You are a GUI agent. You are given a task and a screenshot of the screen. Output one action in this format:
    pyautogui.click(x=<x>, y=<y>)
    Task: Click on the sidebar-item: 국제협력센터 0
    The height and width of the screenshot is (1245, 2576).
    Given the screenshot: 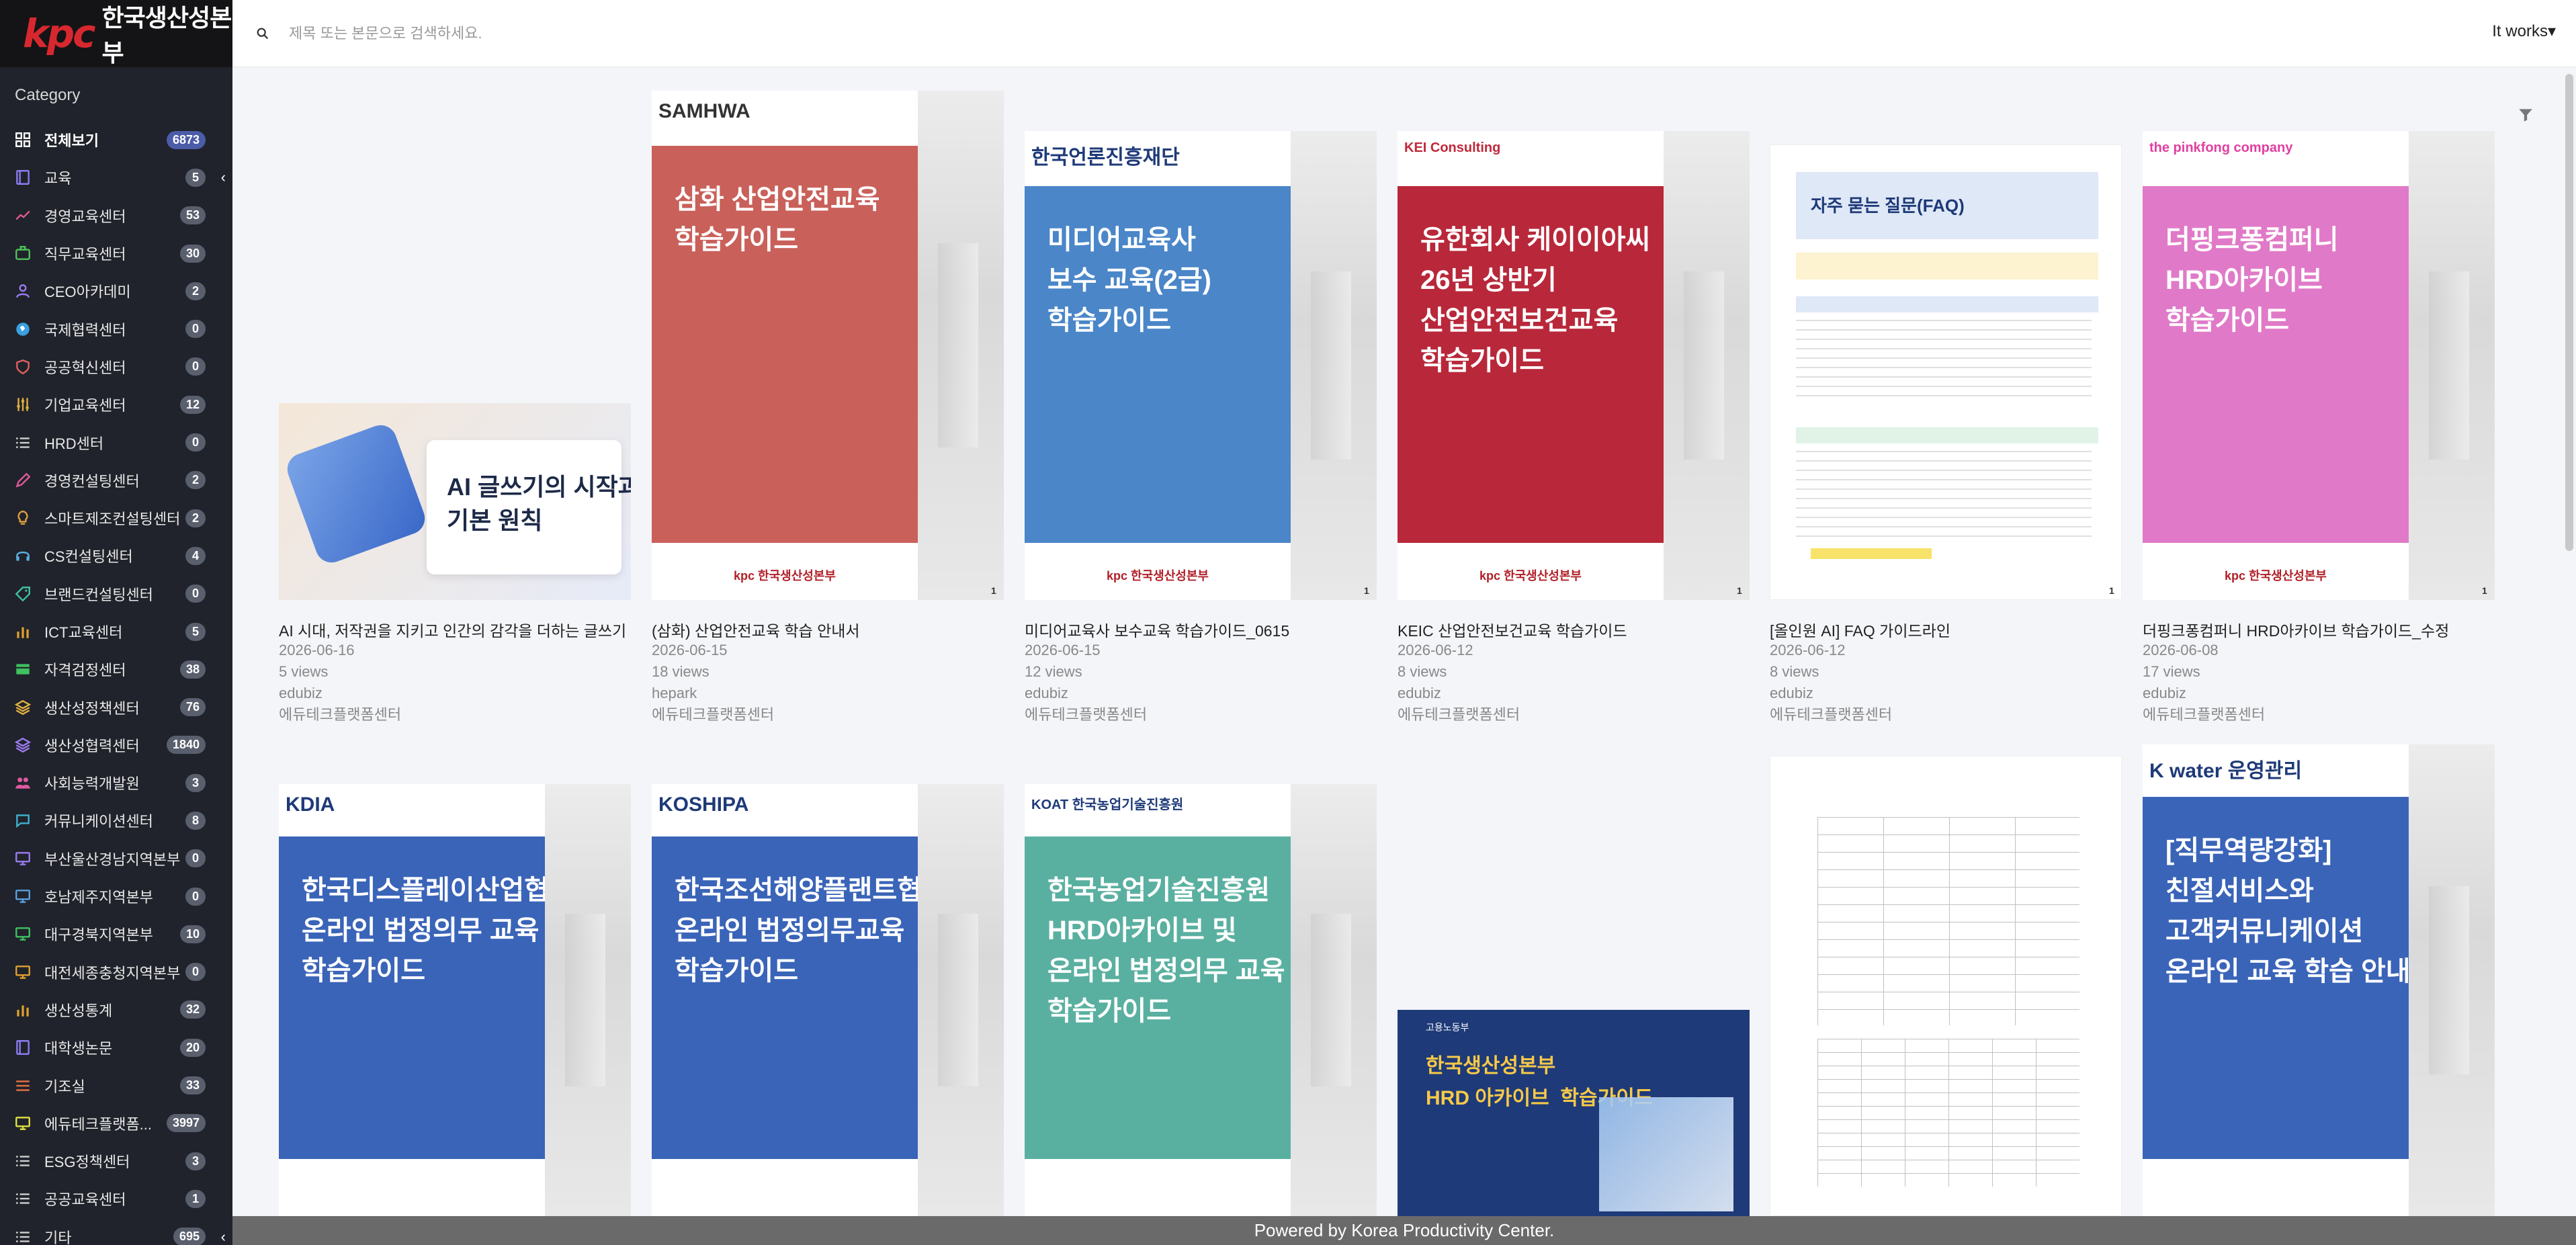 What is the action you would take?
    pyautogui.click(x=116, y=328)
    